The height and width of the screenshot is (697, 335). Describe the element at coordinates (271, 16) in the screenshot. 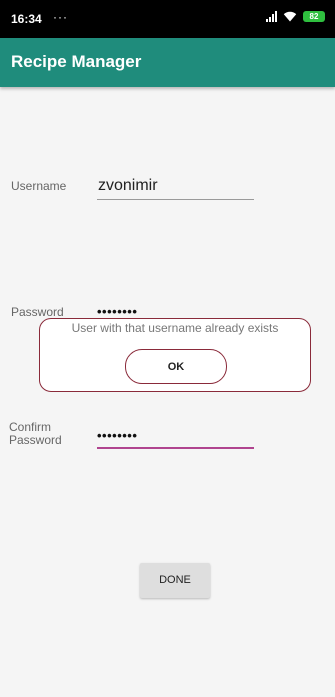

I see `signal-icon` at that location.